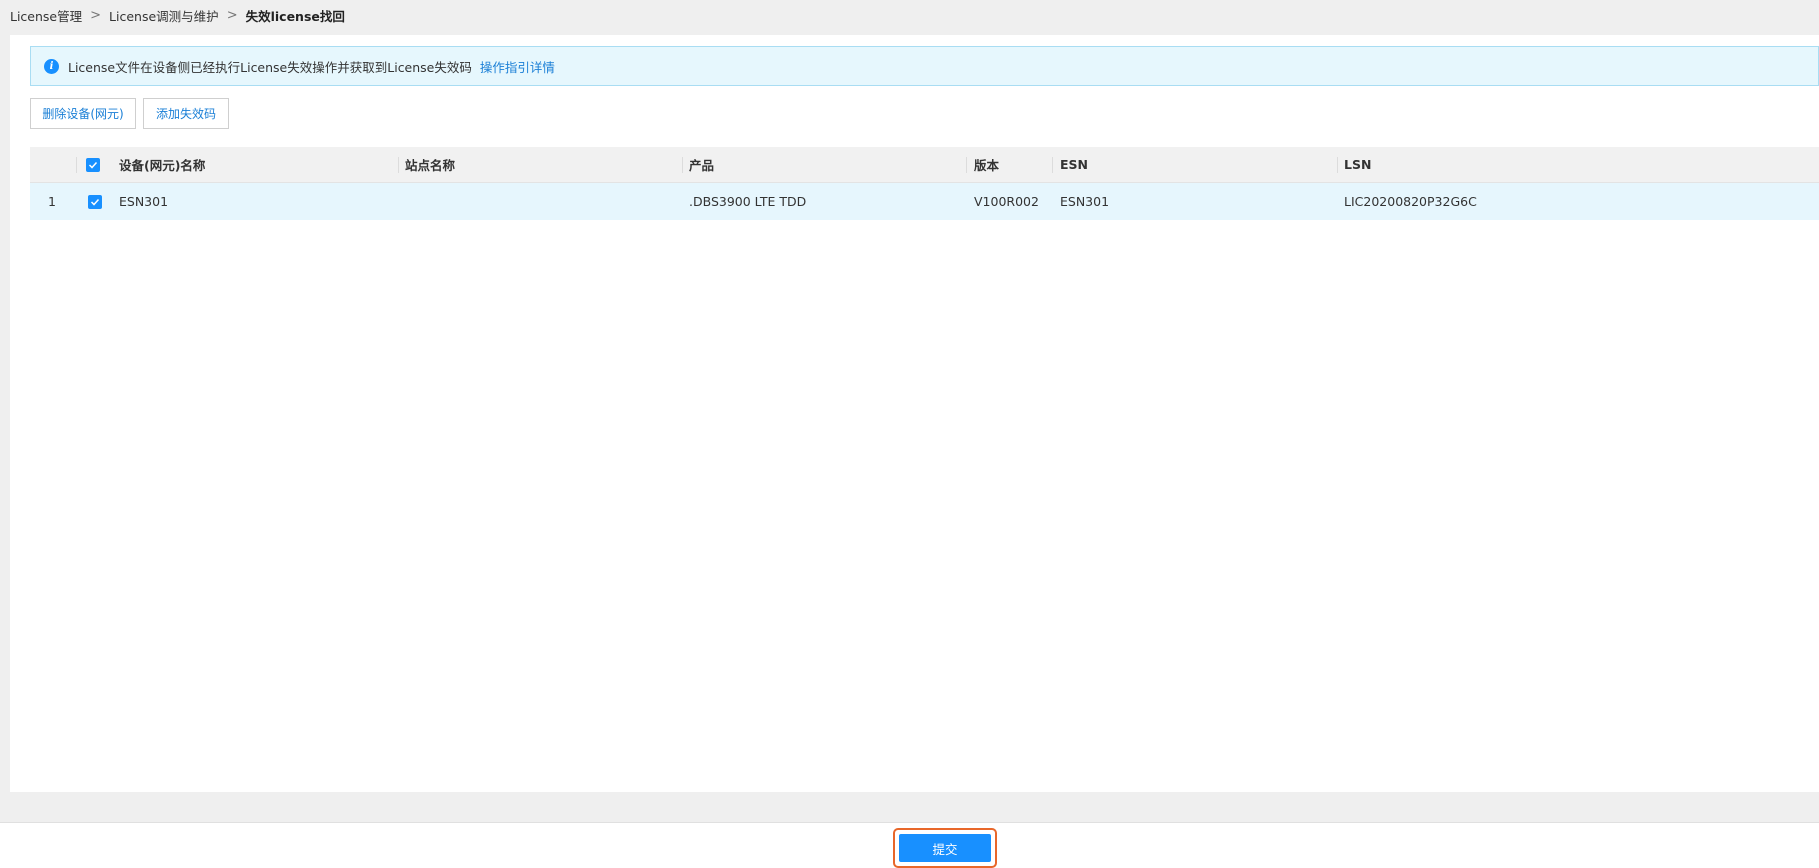 The image size is (1819, 868). What do you see at coordinates (430, 164) in the screenshot?
I see `column-header-site-name: 站点名称` at bounding box center [430, 164].